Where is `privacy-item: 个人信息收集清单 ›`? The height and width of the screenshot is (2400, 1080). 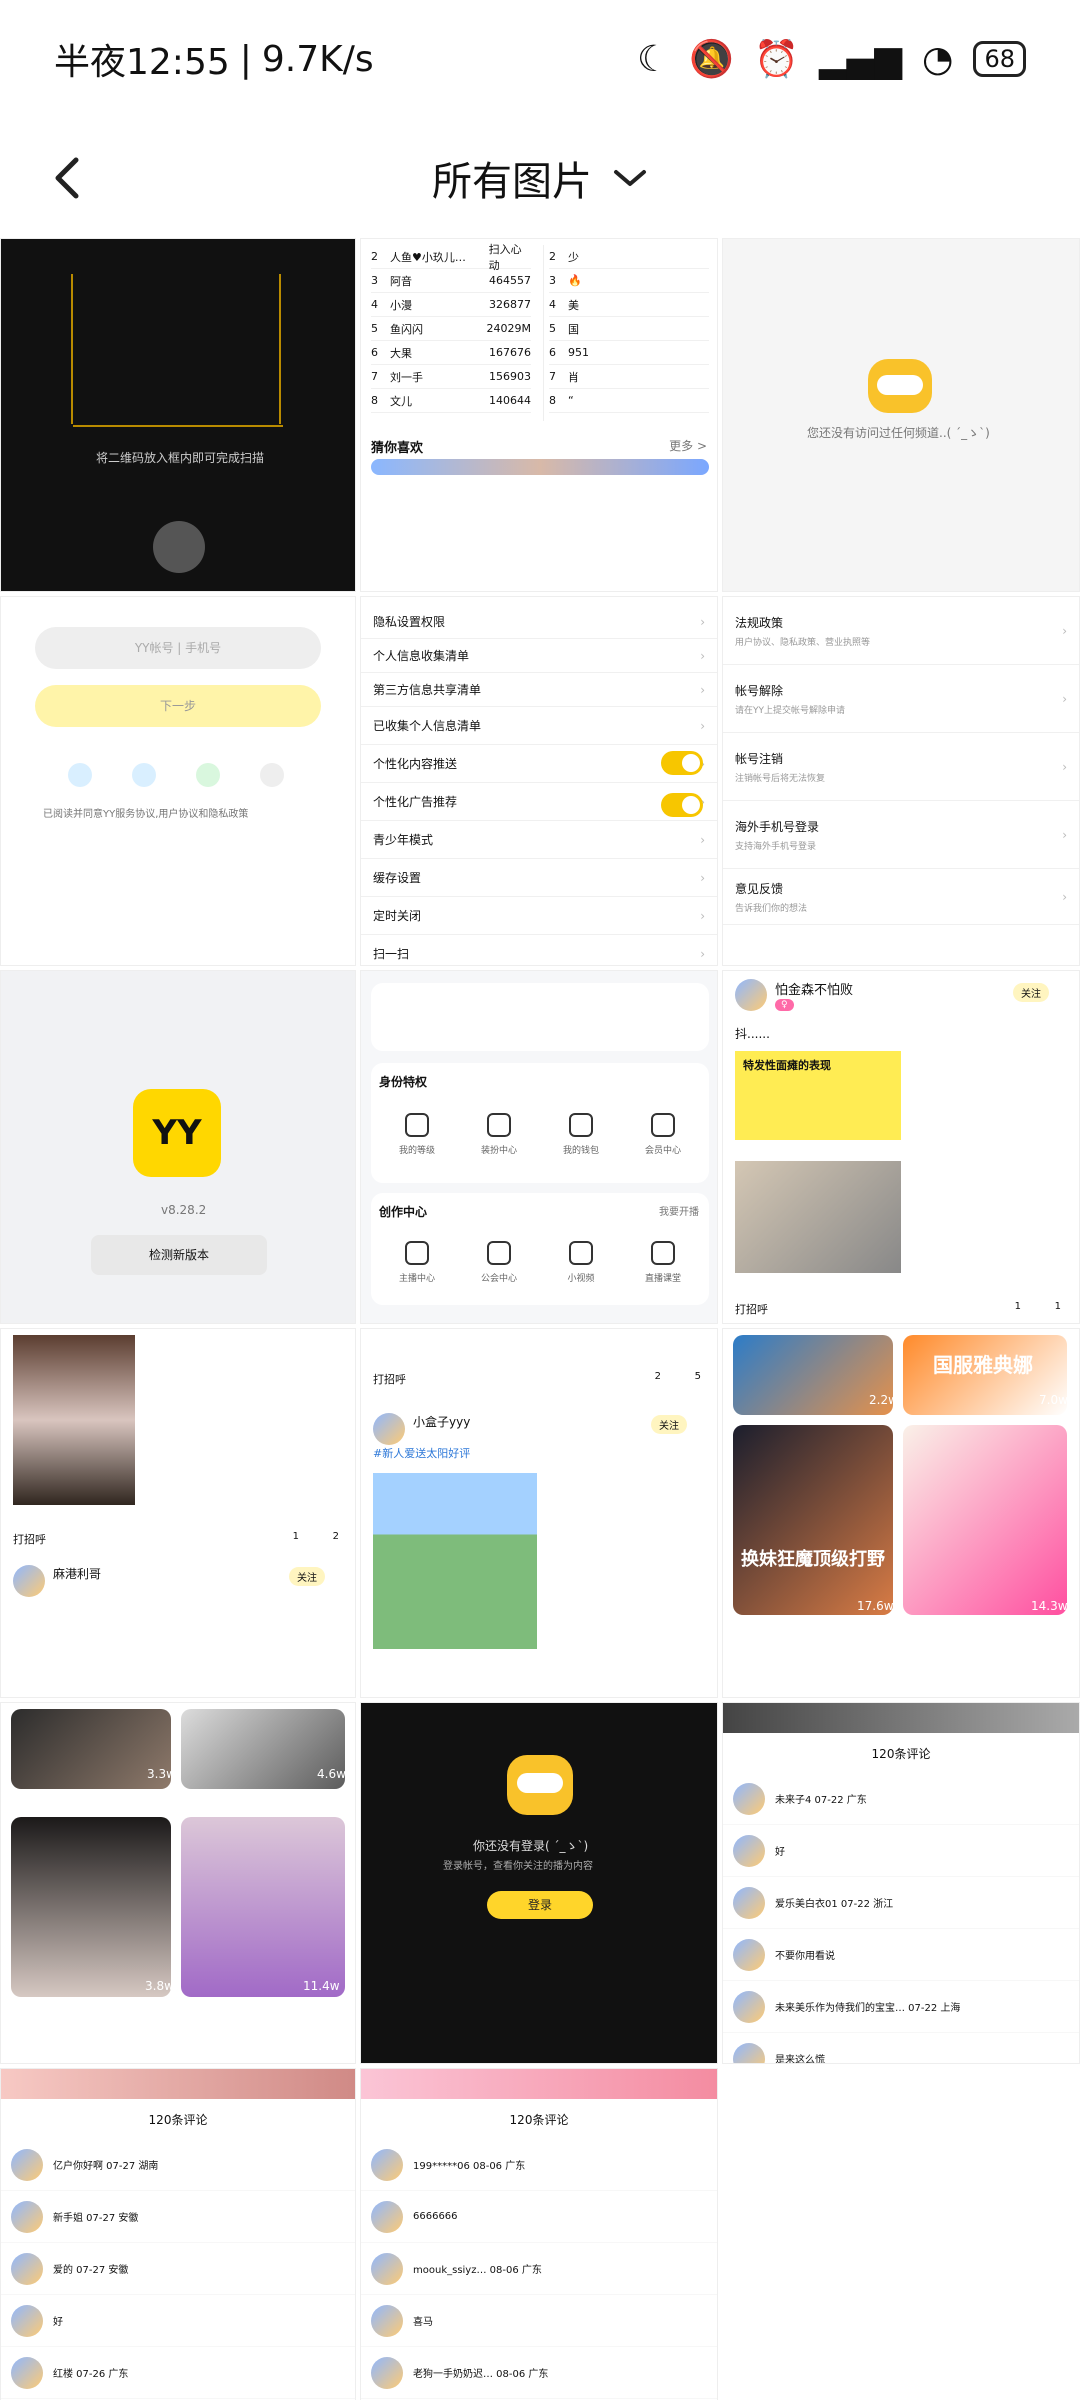
privacy-item: 个人信息收集清单 › is located at coordinates (539, 656).